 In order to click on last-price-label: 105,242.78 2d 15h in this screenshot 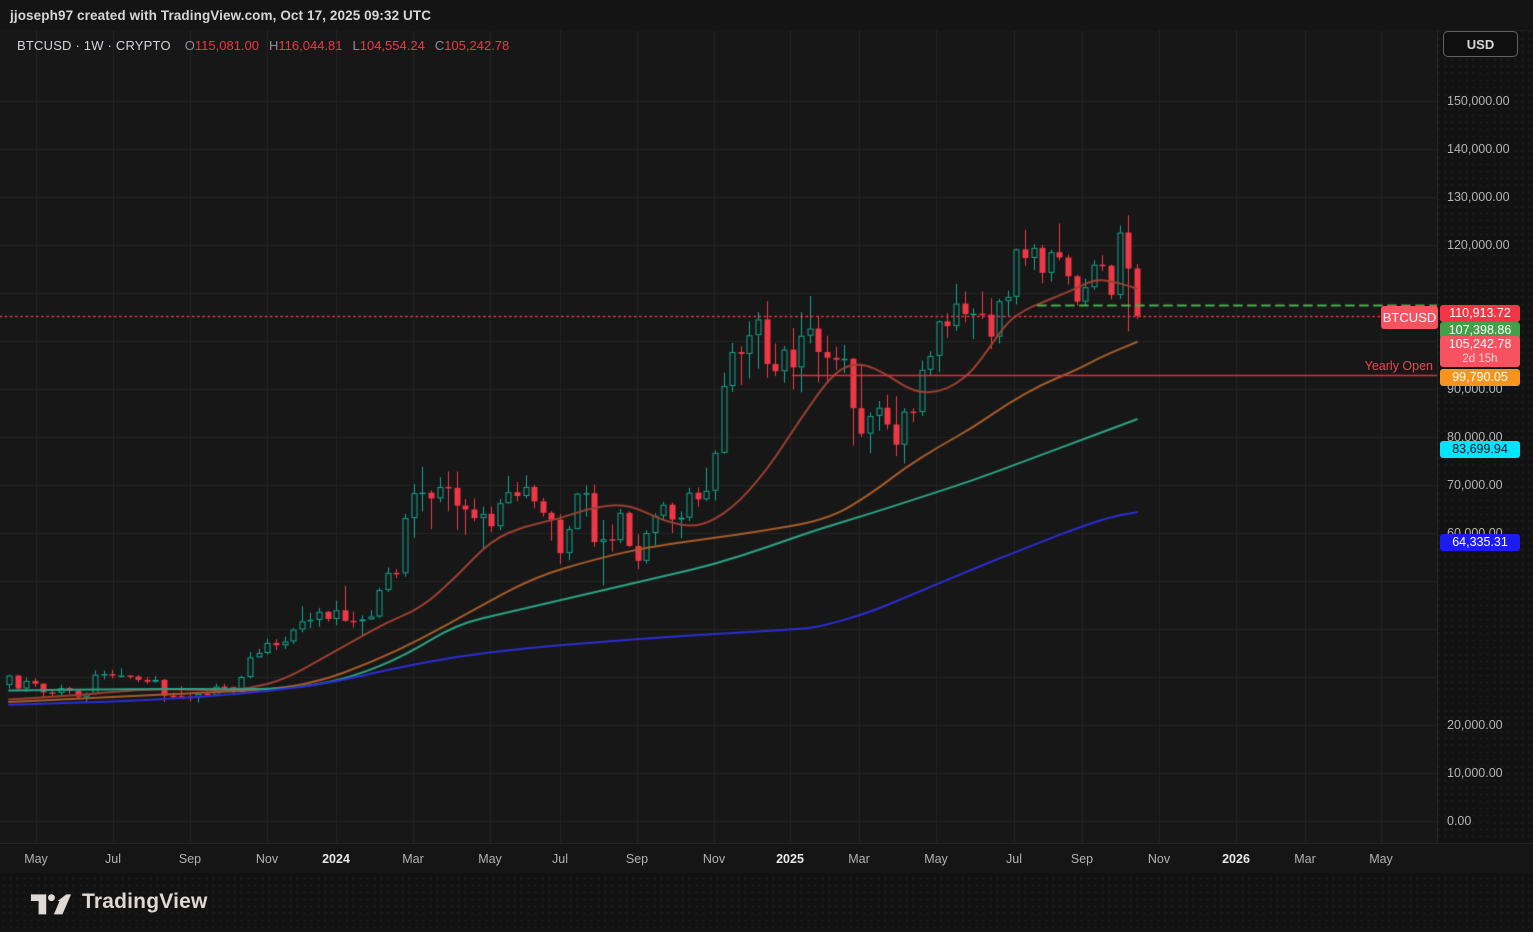, I will do `click(1480, 351)`.